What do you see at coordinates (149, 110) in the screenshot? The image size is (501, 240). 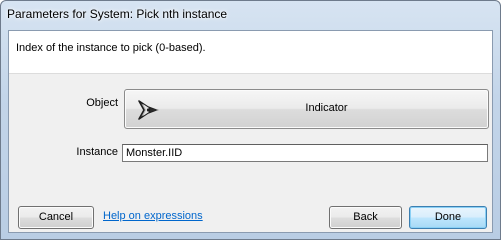 I see `indicator-arrow-icon` at bounding box center [149, 110].